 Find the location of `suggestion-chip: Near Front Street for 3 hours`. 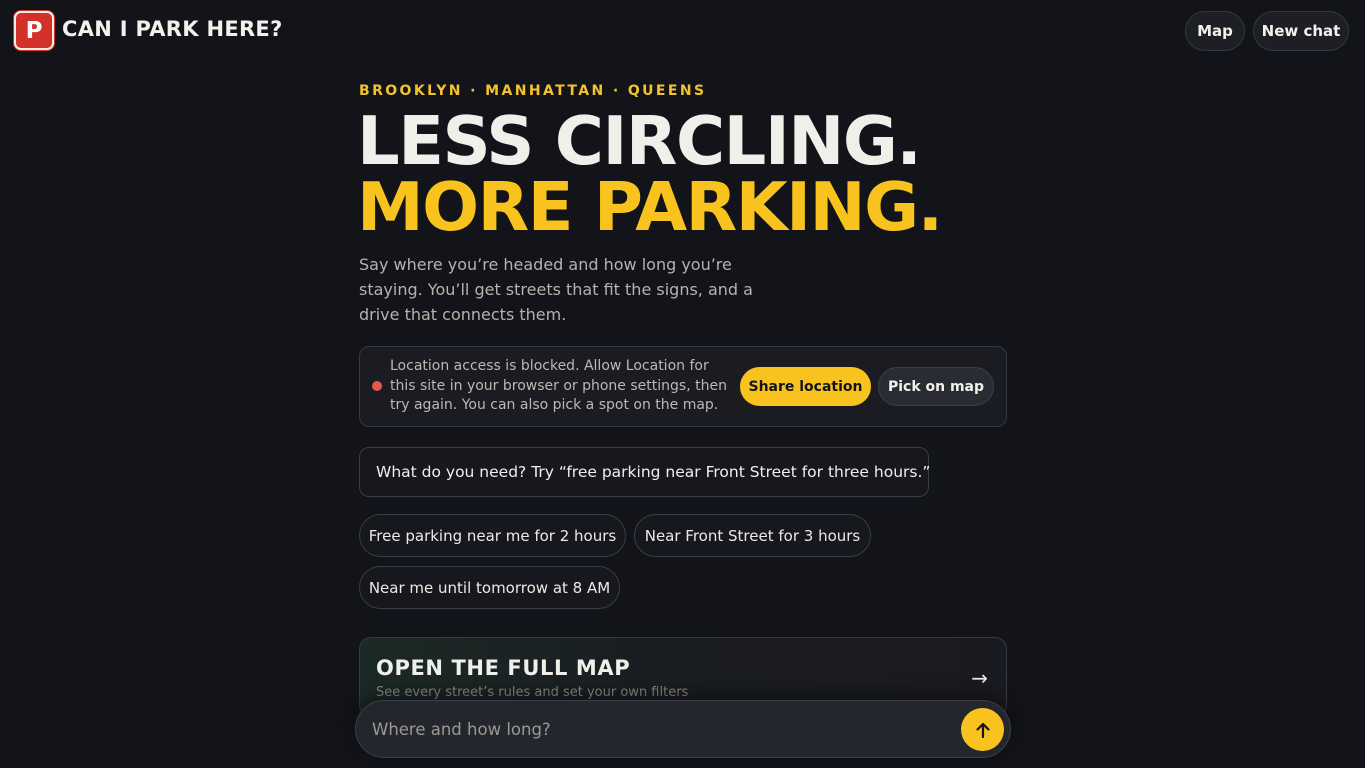

suggestion-chip: Near Front Street for 3 hours is located at coordinates (752, 535).